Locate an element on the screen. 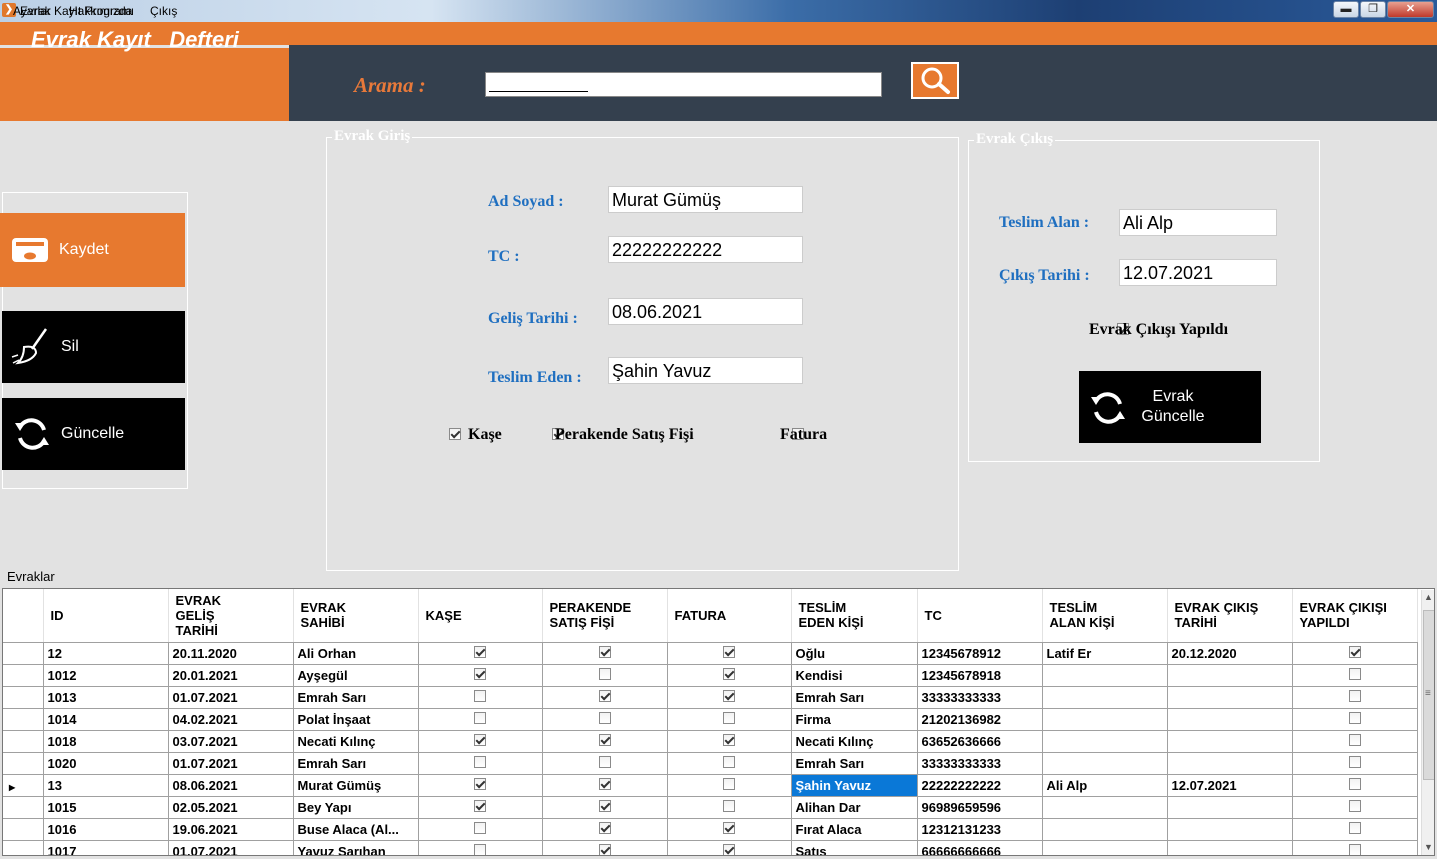  update-button: Güncelle is located at coordinates (93, 434).